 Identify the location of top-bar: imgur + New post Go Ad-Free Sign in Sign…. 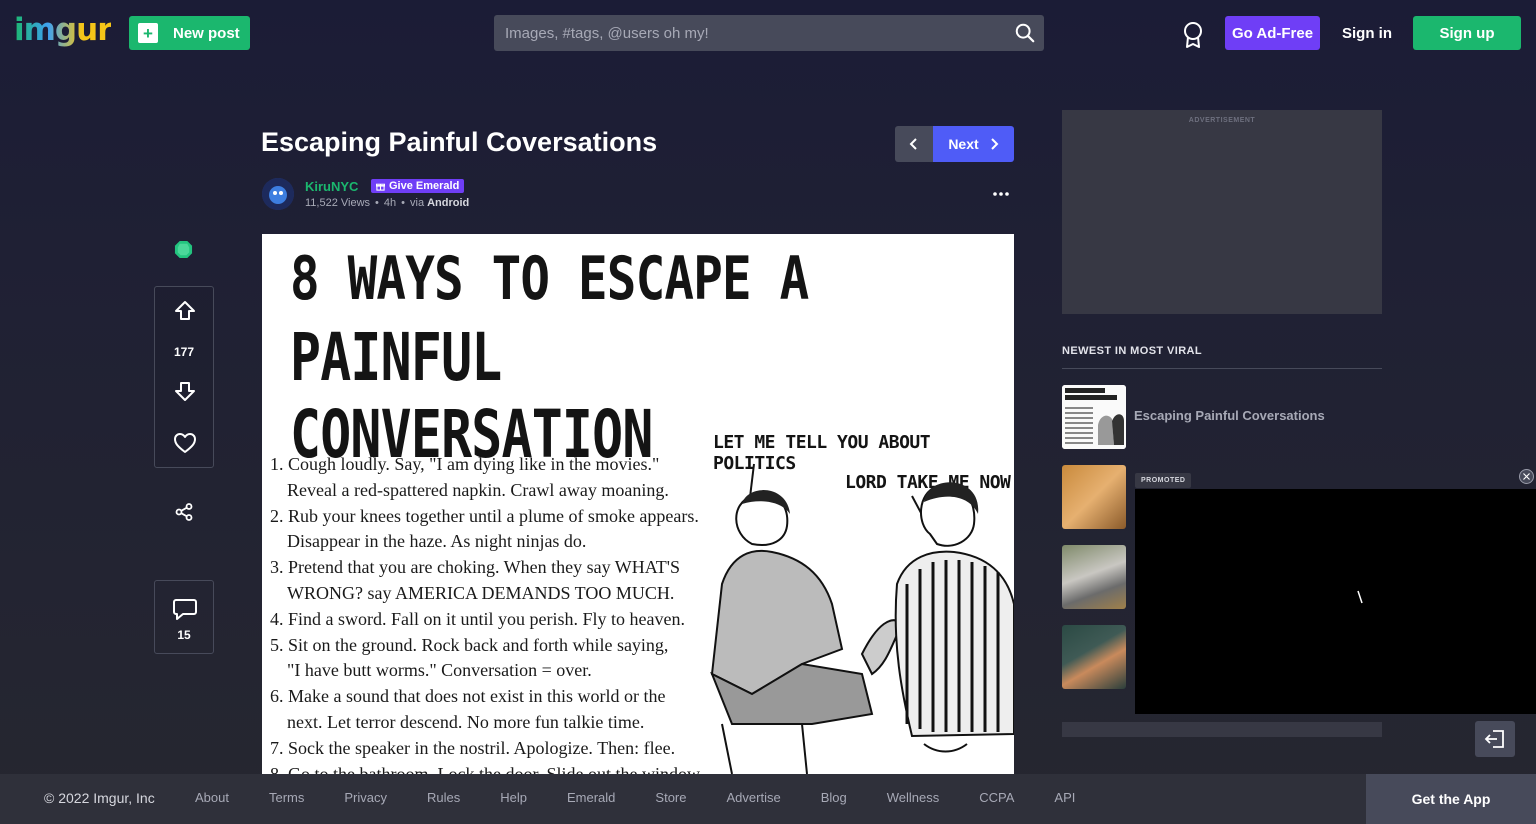
(768, 33).